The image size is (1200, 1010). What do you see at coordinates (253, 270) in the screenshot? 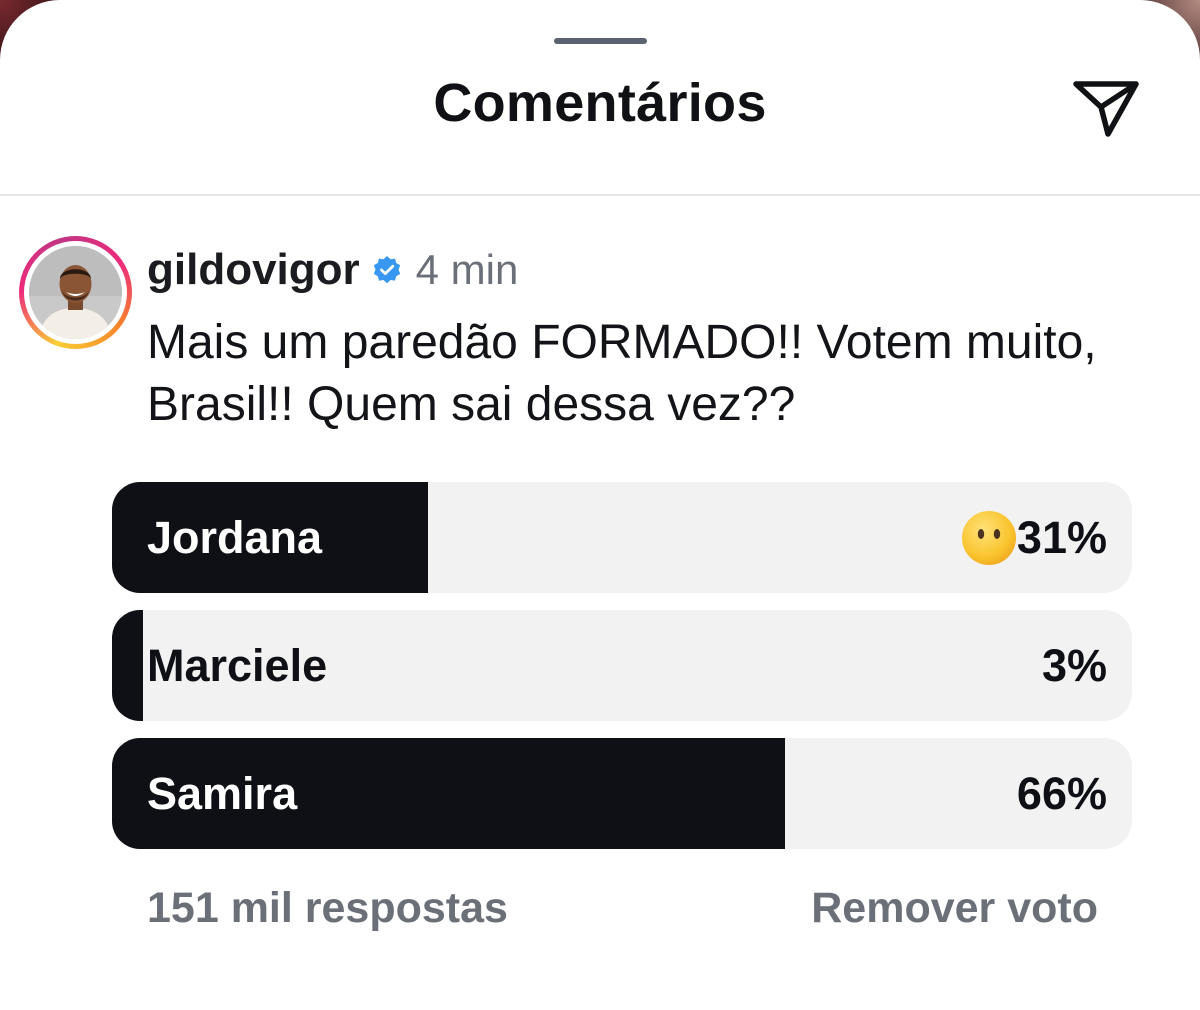
I see `username: gildovigor` at bounding box center [253, 270].